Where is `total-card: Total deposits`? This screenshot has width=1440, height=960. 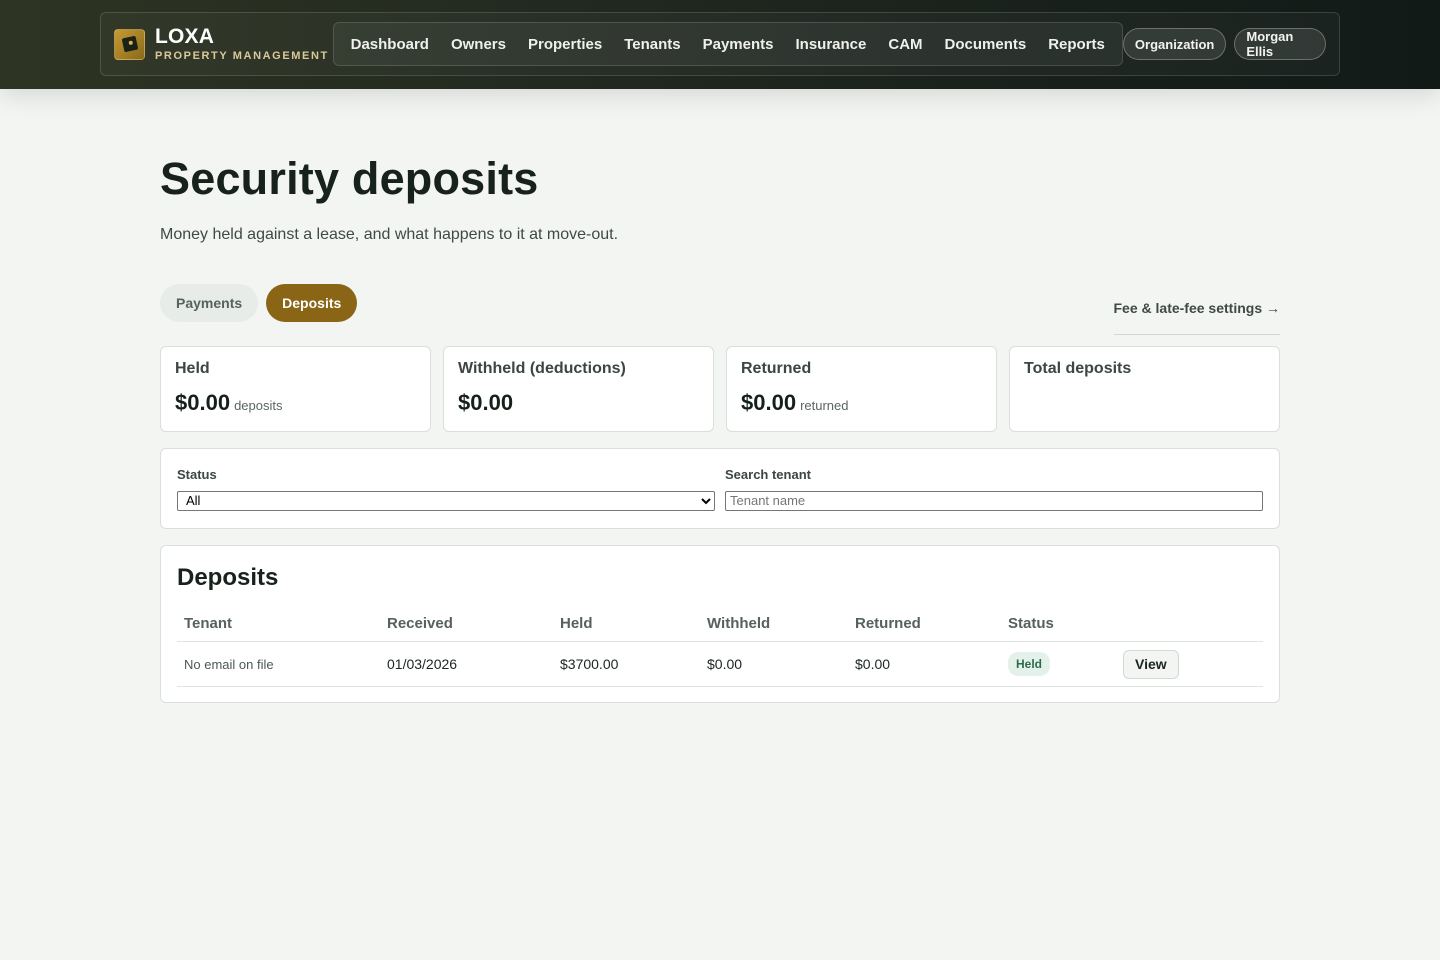
total-card: Total deposits is located at coordinates (1144, 389).